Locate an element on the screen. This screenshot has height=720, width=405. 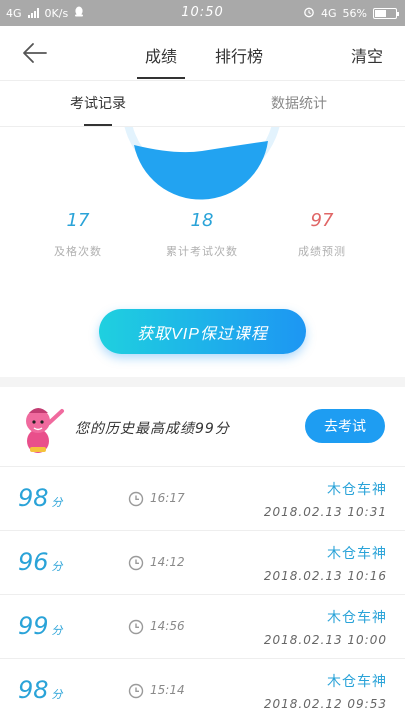
record-score: 96 分 is located at coordinates (40, 562).